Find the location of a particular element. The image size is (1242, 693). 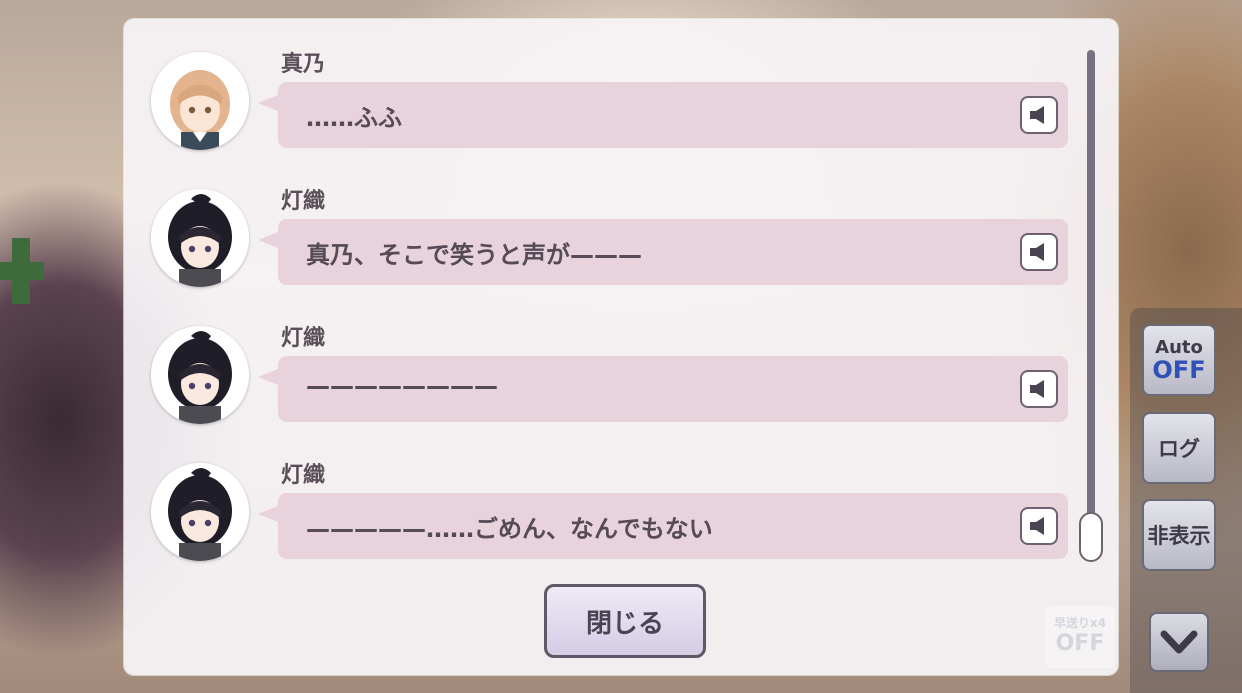

log-button: ログ is located at coordinates (1179, 448).